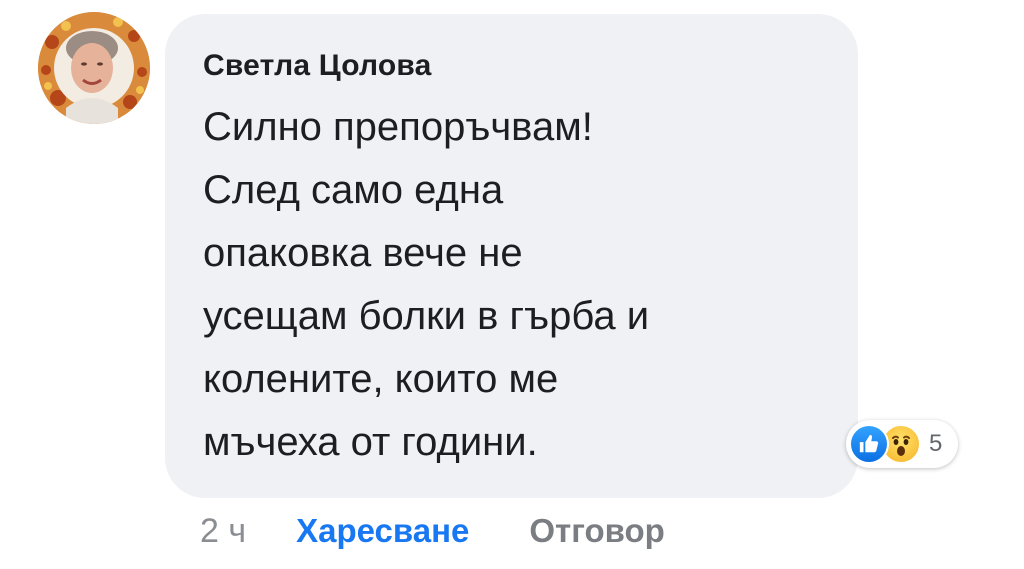 The width and height of the screenshot is (1024, 569). Describe the element at coordinates (936, 443) in the screenshot. I see `reaction-count: 5` at that location.